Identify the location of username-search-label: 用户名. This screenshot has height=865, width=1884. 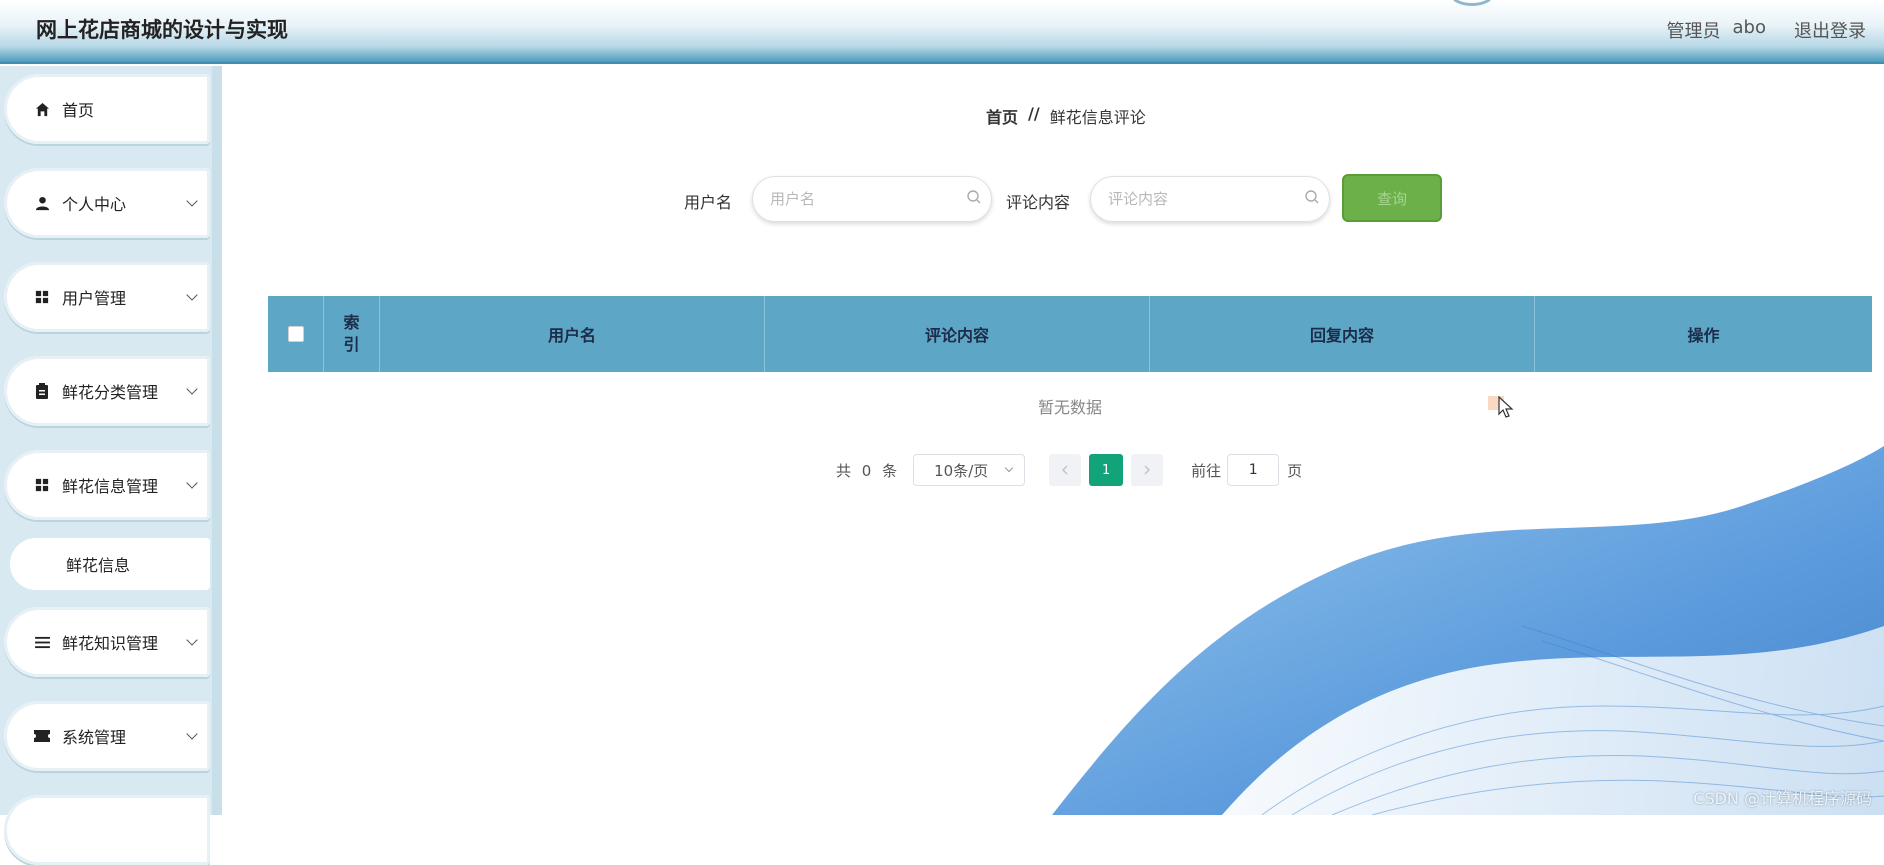
(708, 202).